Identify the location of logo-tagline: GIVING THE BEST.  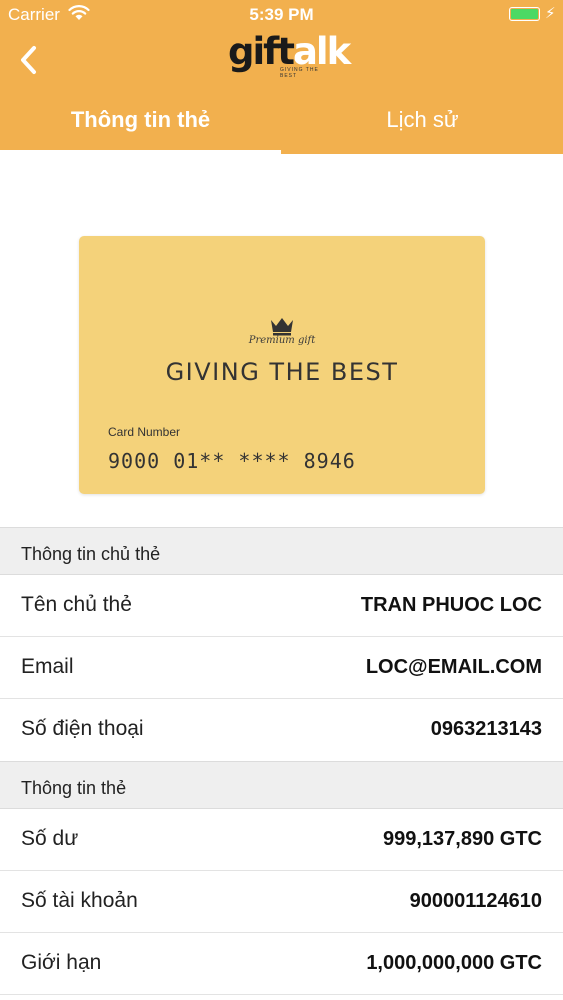
(299, 73).